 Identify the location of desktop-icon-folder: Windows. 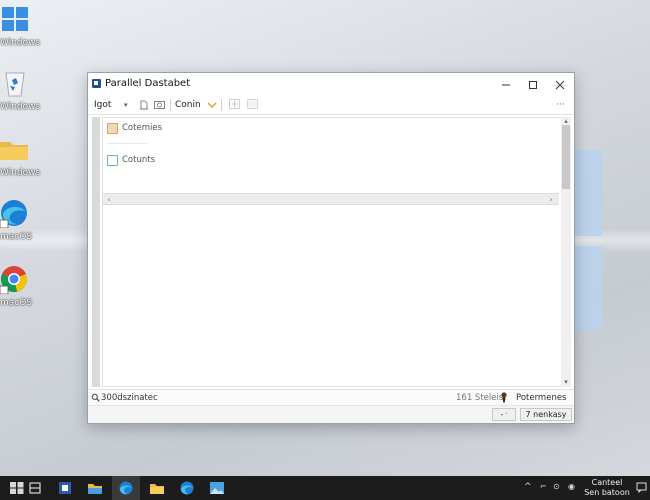
(20, 162).